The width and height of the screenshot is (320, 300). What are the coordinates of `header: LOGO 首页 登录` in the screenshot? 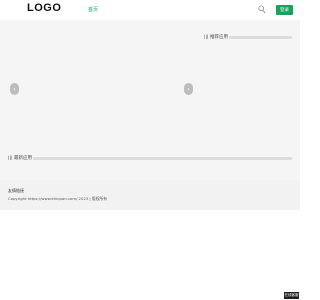 It's located at (150, 10).